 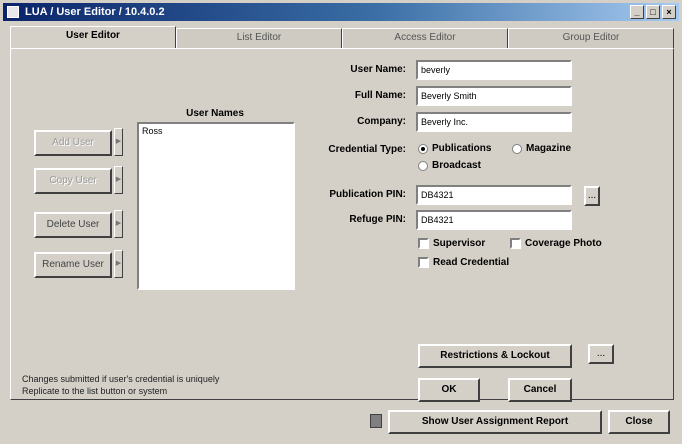 I want to click on supervisor-label: Supervisor, so click(x=459, y=243).